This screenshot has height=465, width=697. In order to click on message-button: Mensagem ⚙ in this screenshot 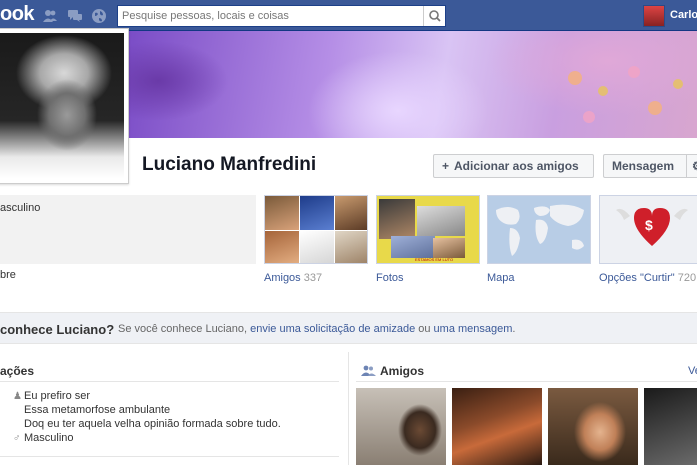, I will do `click(650, 166)`.